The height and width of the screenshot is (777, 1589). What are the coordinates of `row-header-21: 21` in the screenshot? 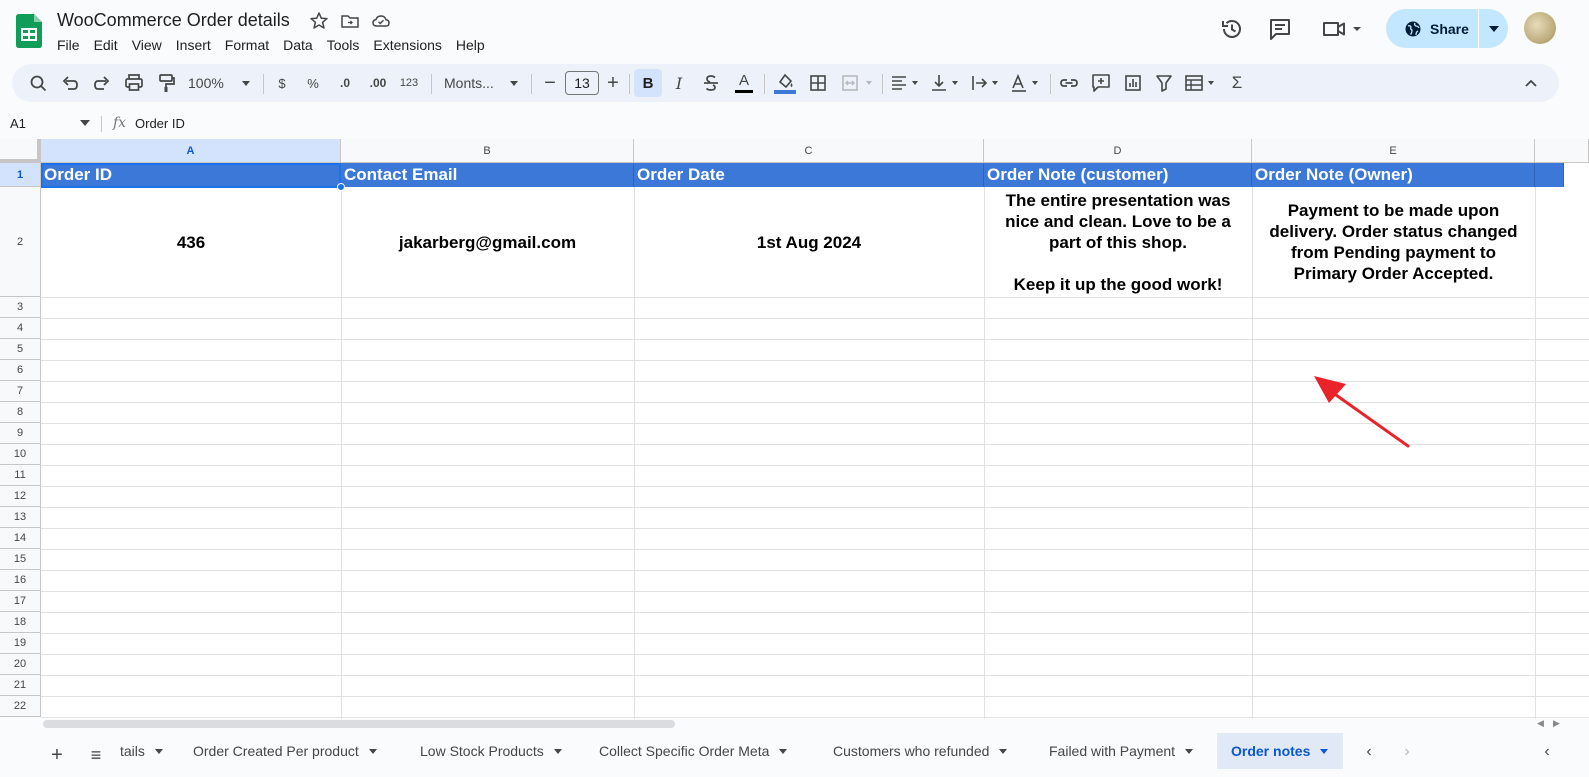 It's located at (20, 685).